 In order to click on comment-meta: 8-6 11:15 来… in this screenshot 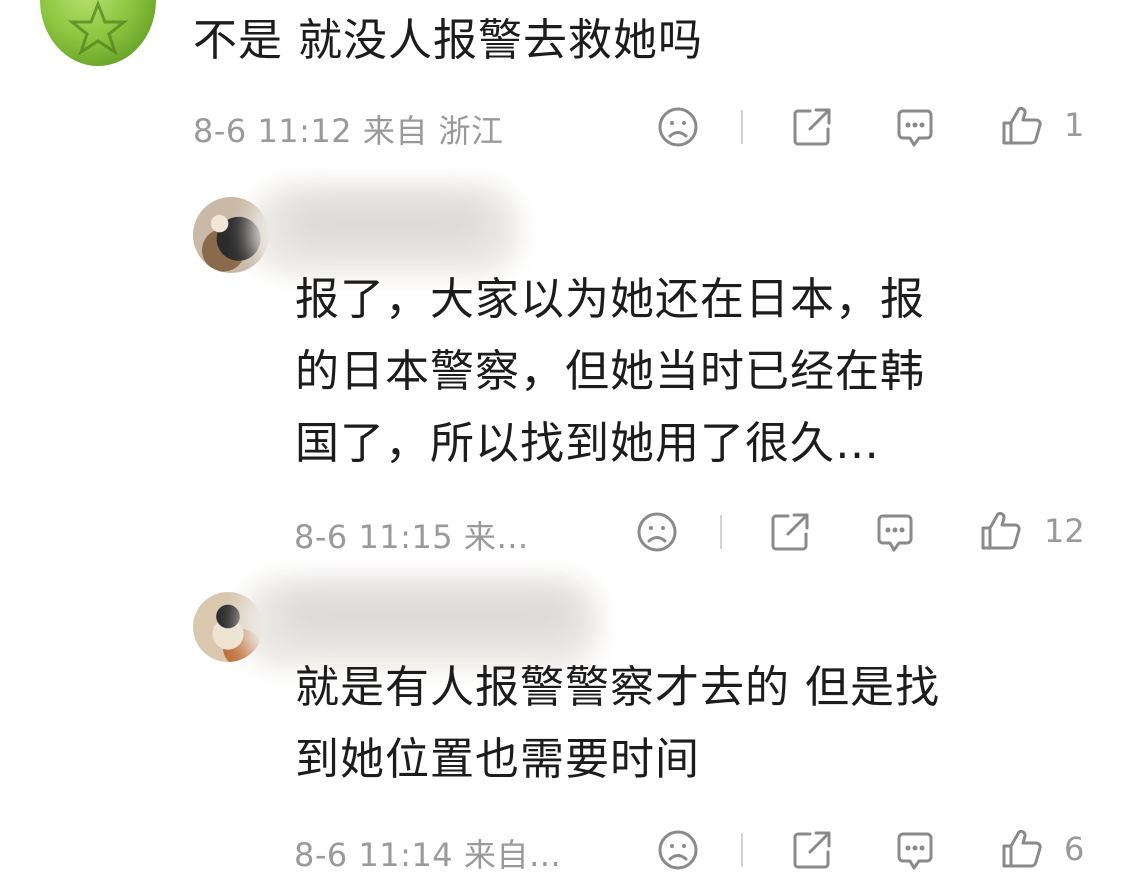, I will do `click(411, 537)`.